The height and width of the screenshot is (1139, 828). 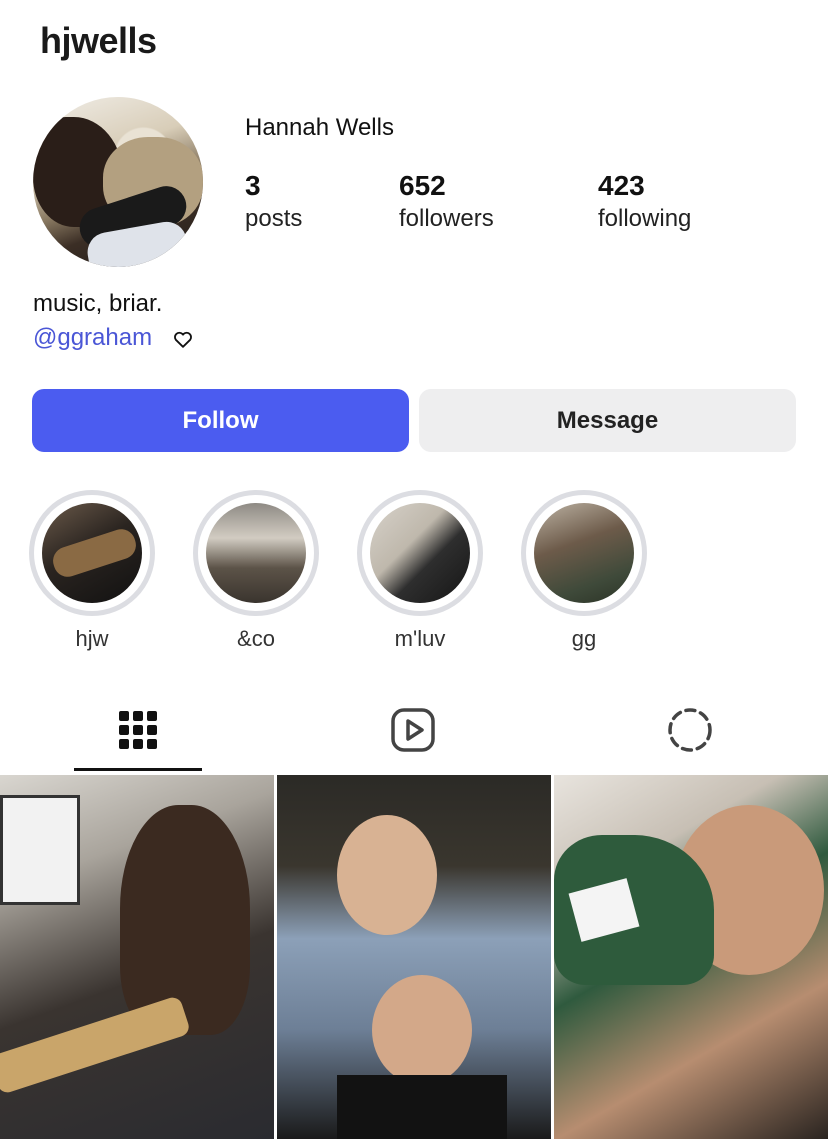 What do you see at coordinates (183, 339) in the screenshot?
I see `heart-outline-icon` at bounding box center [183, 339].